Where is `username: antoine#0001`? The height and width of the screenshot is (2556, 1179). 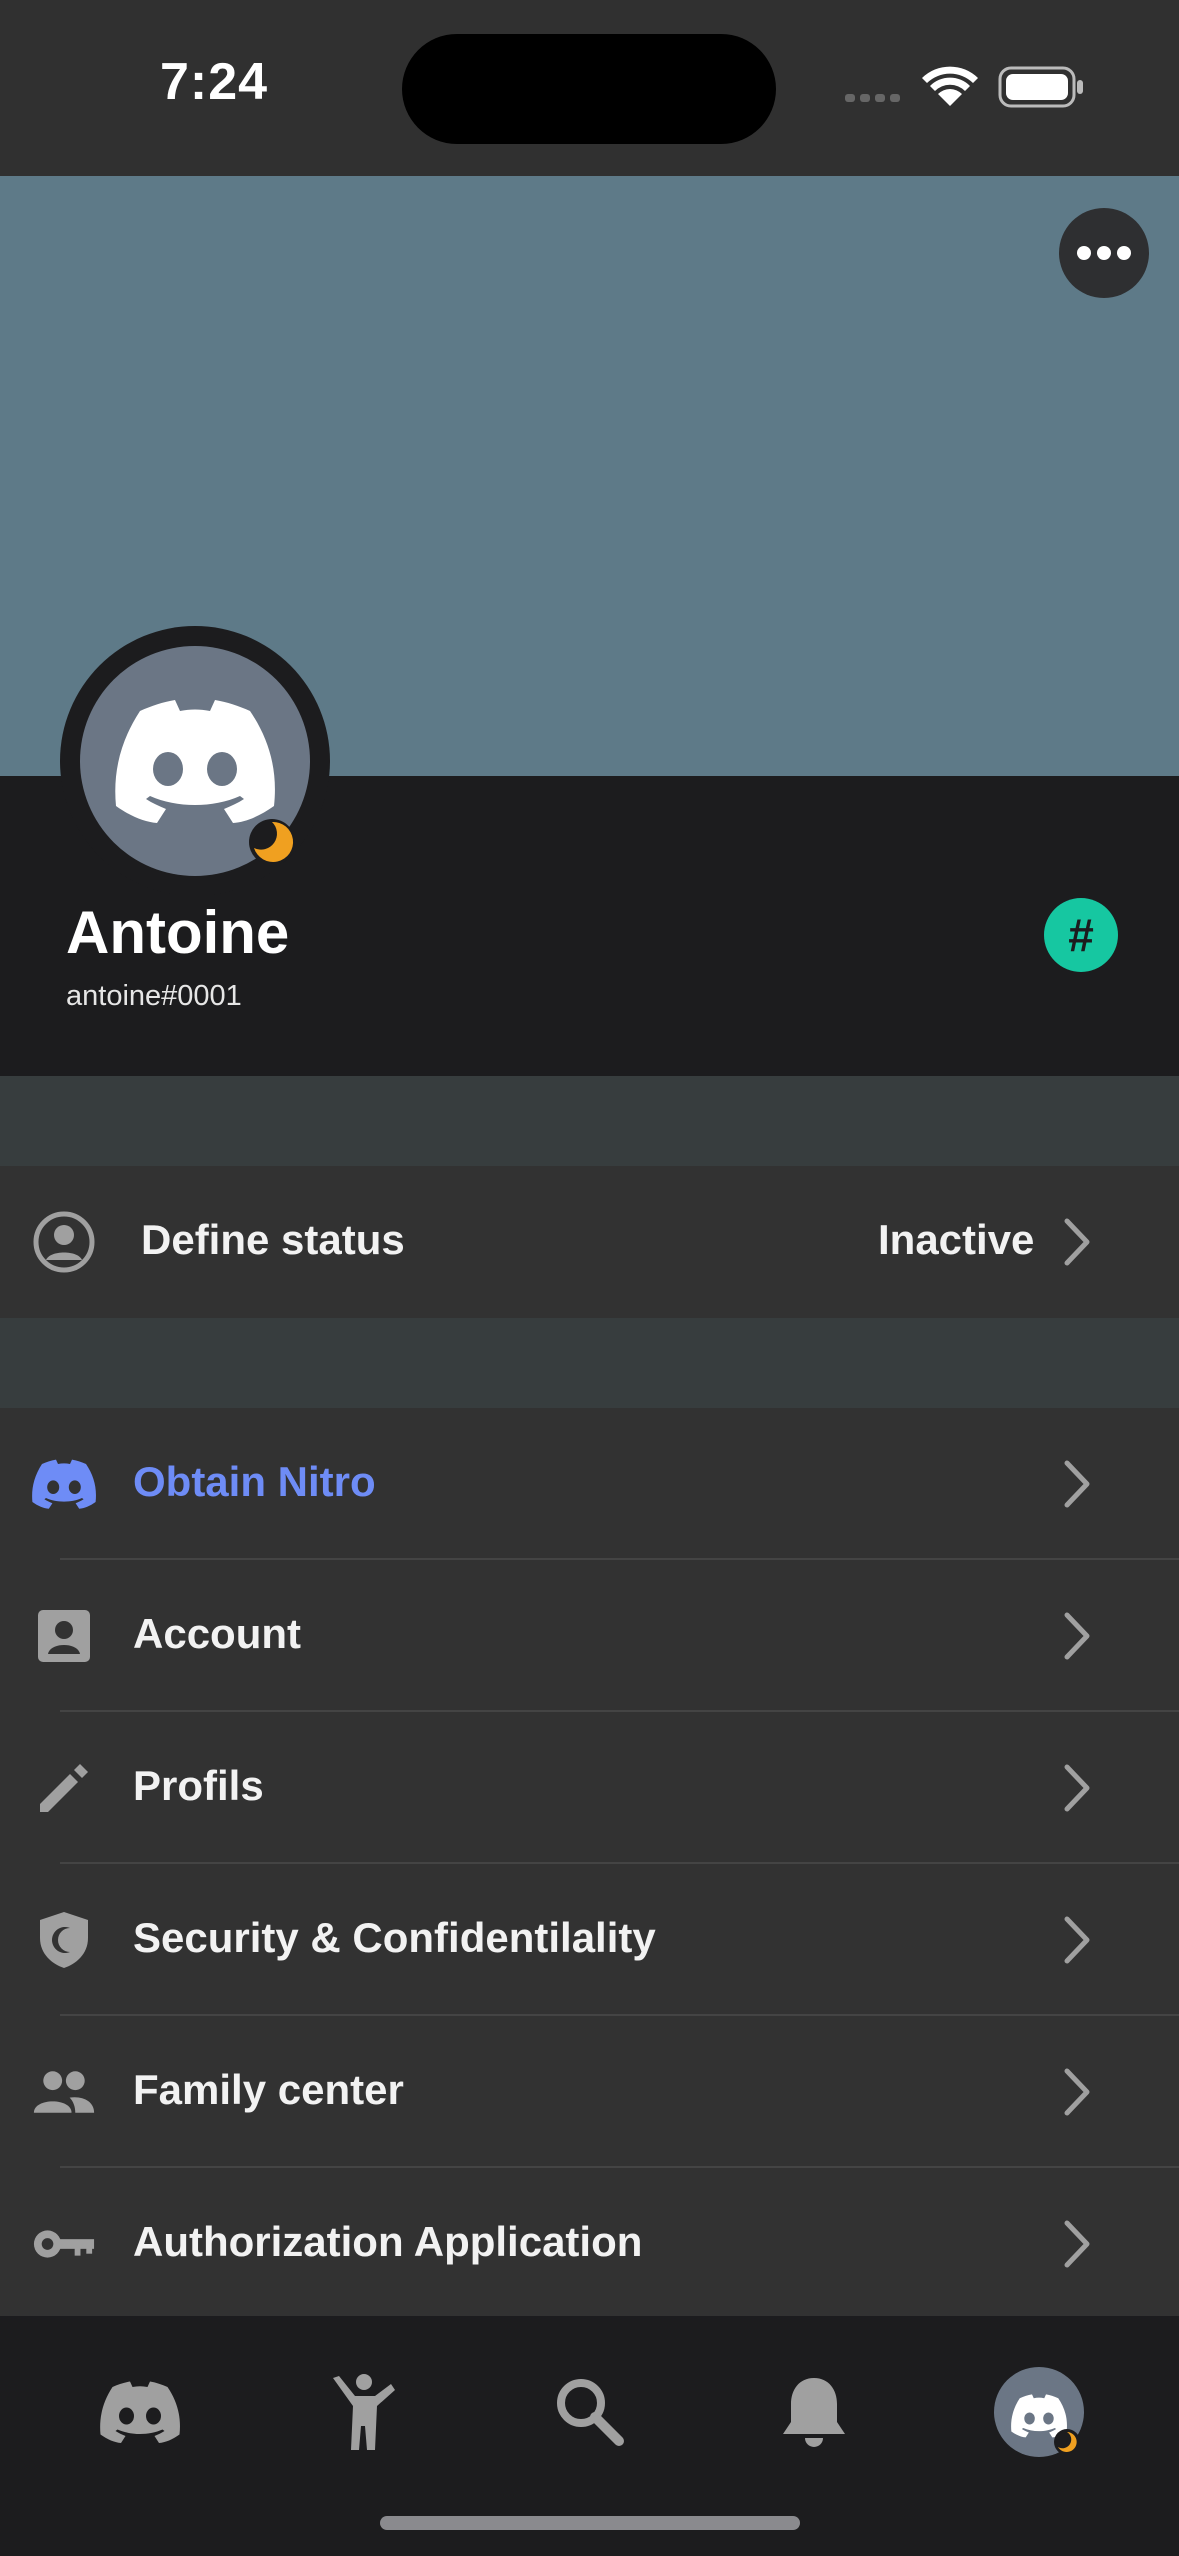
username: antoine#0001 is located at coordinates (154, 996).